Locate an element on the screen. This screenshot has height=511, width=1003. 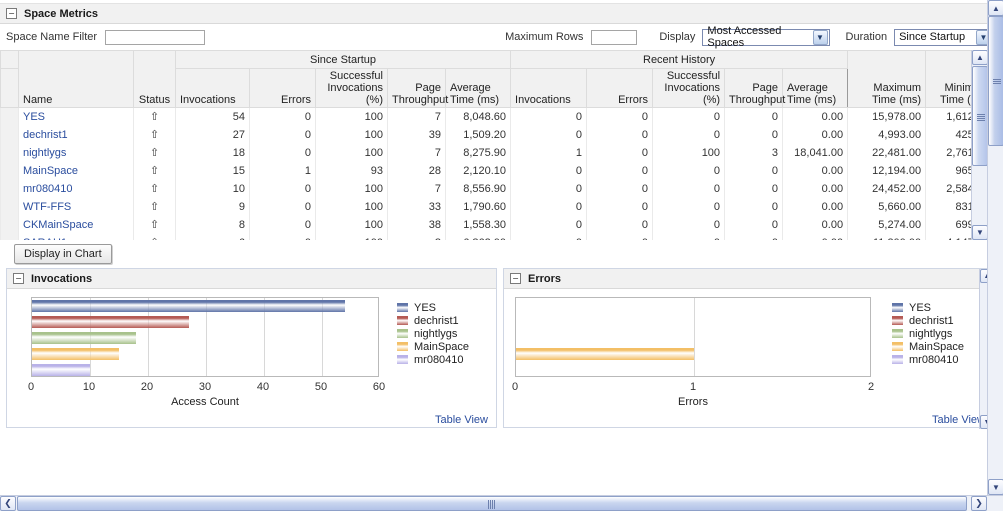
col-header-rh-invocations: Invocations is located at coordinates (549, 88).